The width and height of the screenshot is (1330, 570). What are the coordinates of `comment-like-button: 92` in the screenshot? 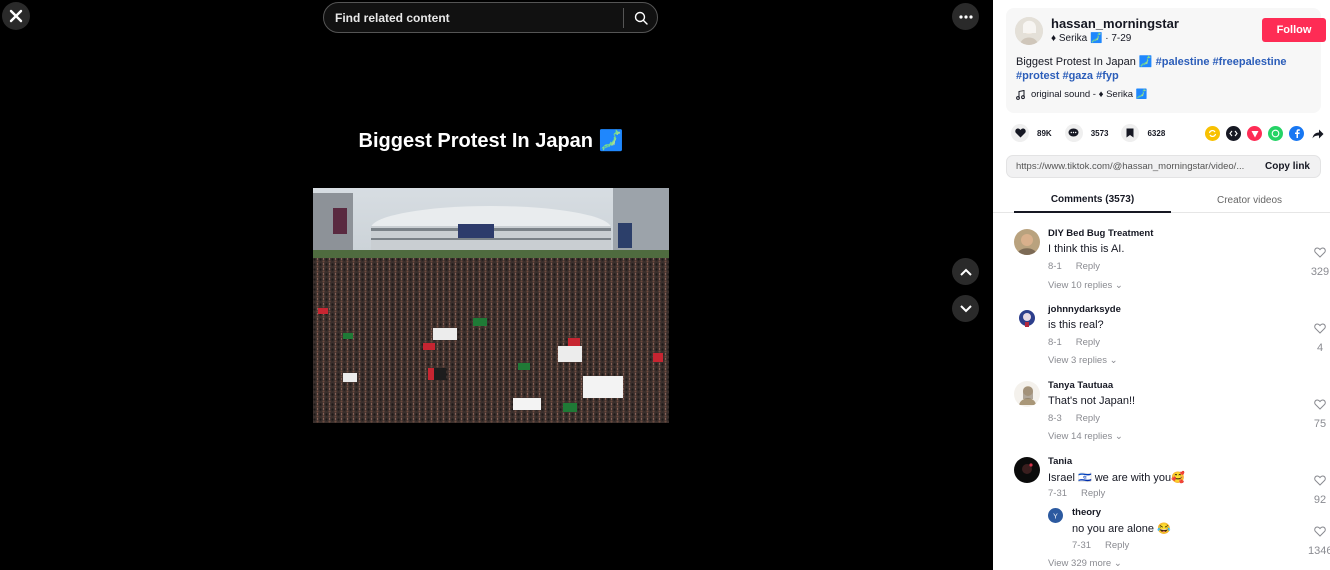 It's located at (1319, 489).